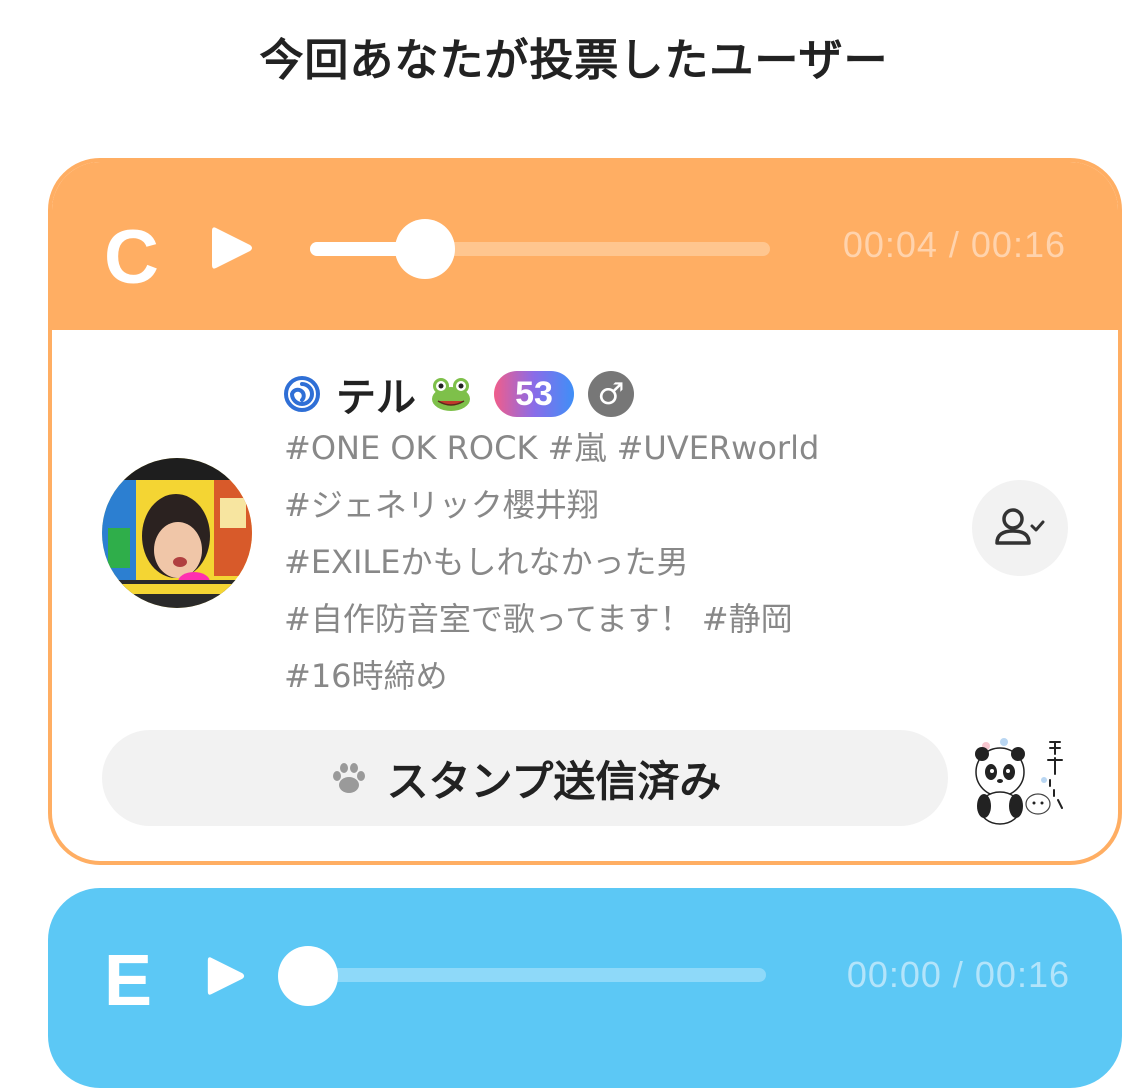 The height and width of the screenshot is (1088, 1148). Describe the element at coordinates (128, 981) in the screenshot. I see `grade-label: E` at that location.